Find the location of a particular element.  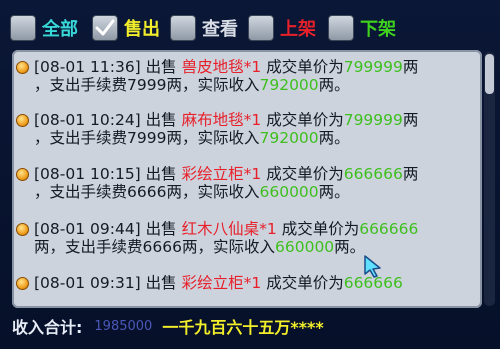

filter-label: 查看 is located at coordinates (220, 29).